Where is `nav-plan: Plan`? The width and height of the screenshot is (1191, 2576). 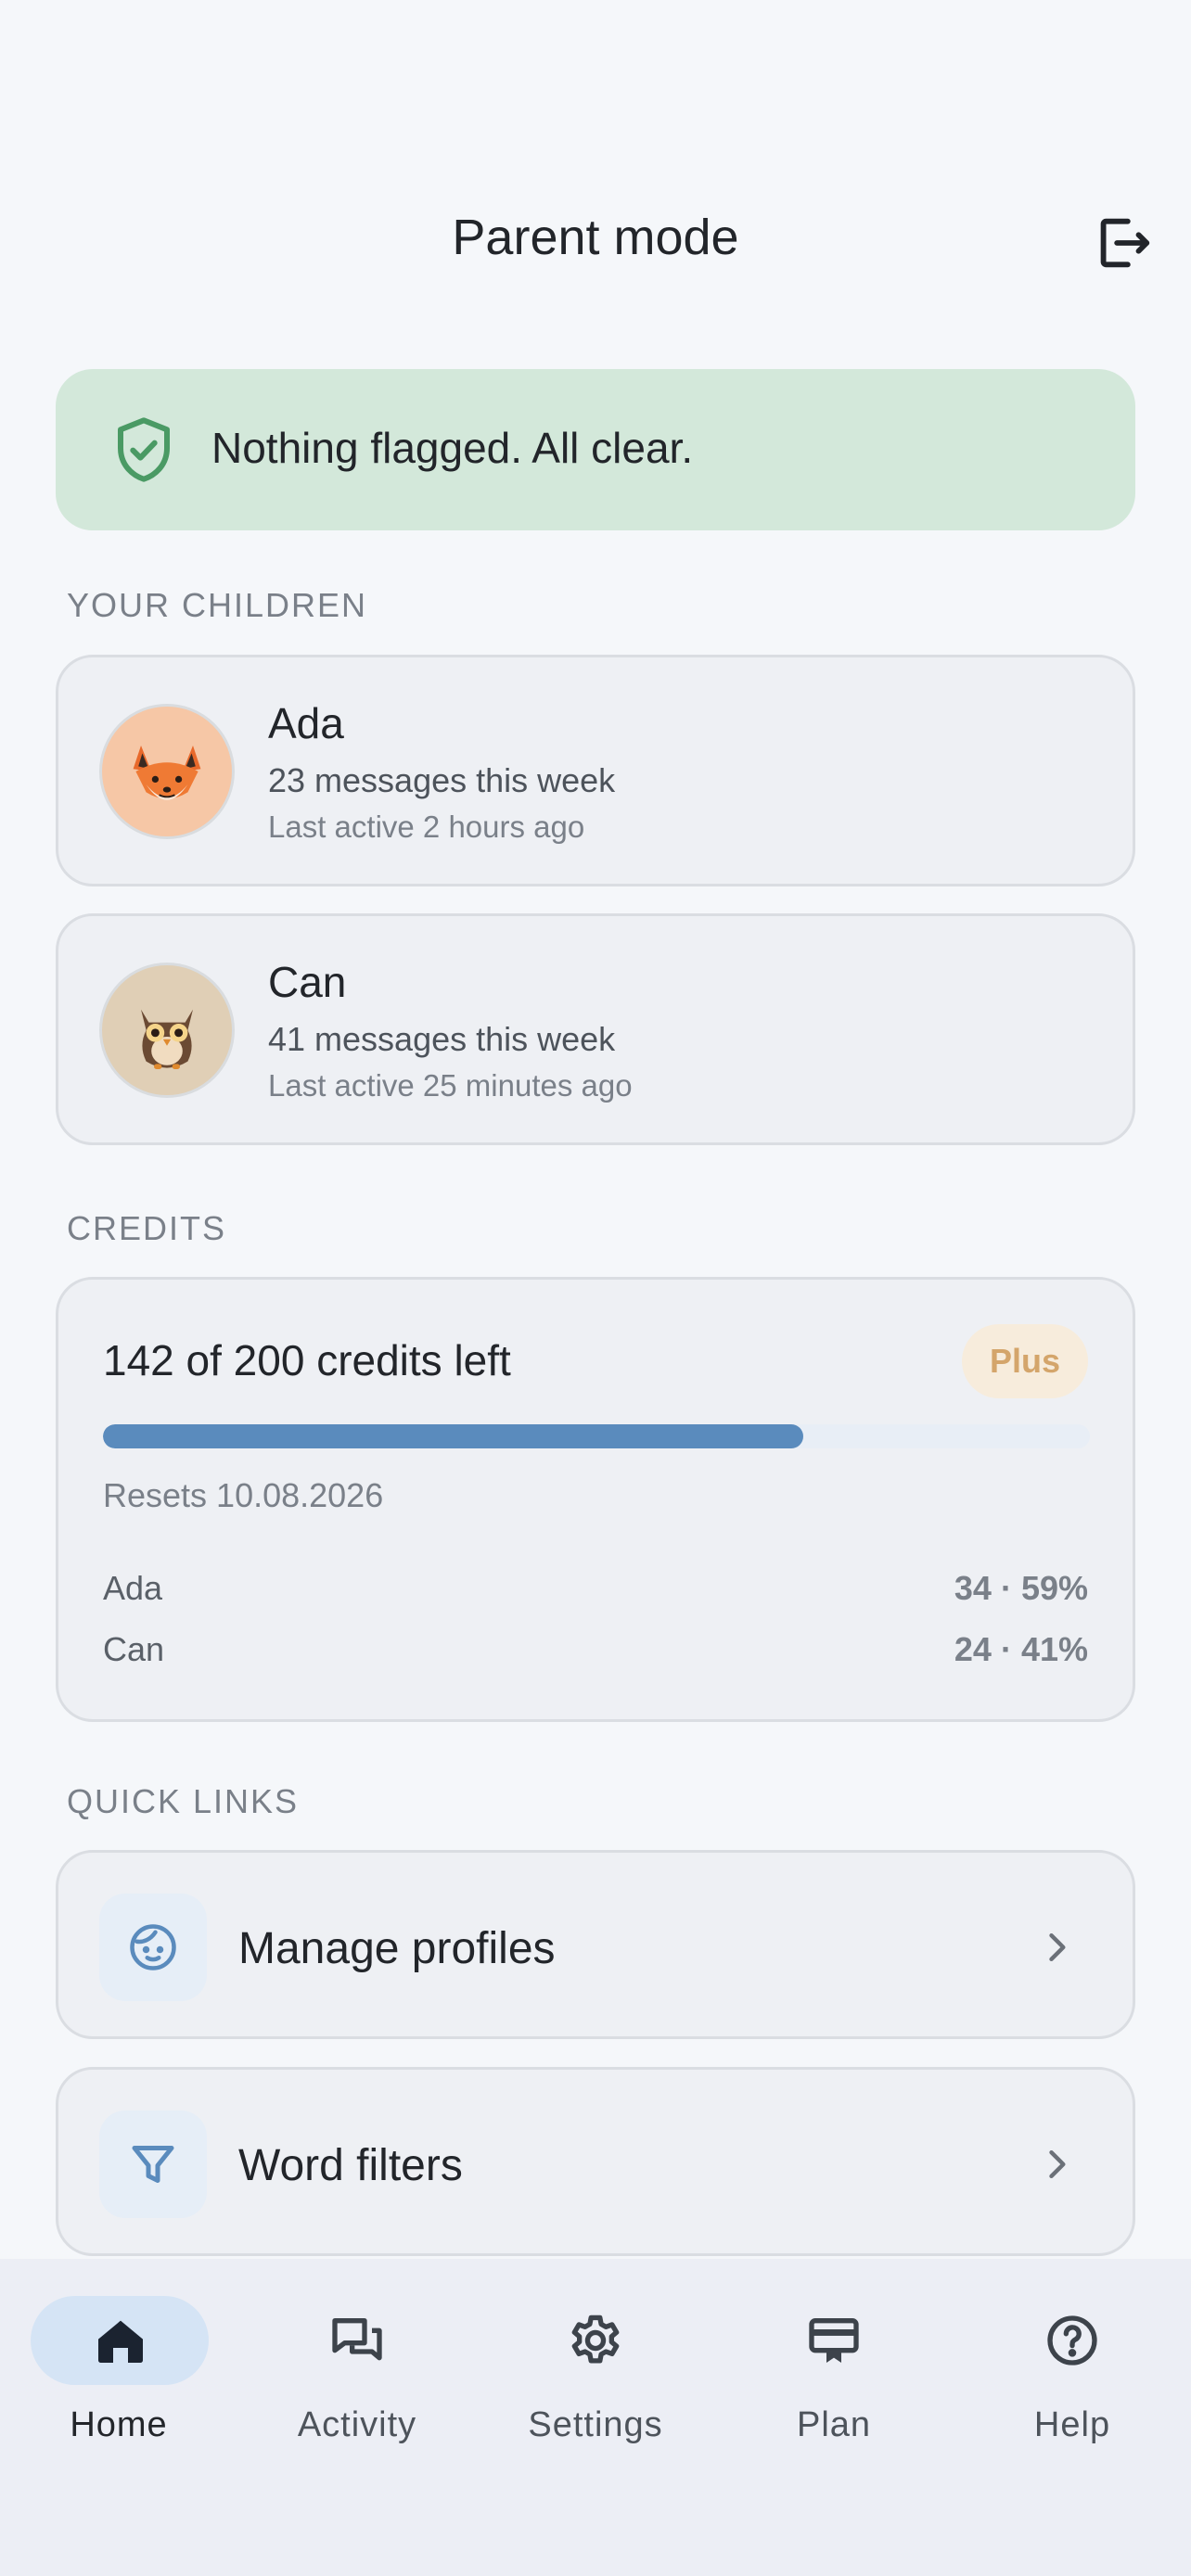
nav-plan: Plan is located at coordinates (834, 2375).